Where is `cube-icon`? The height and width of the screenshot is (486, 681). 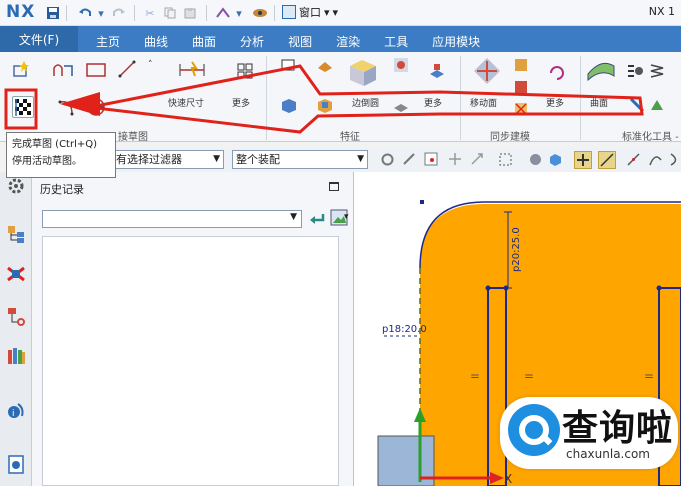 cube-icon is located at coordinates (555, 159).